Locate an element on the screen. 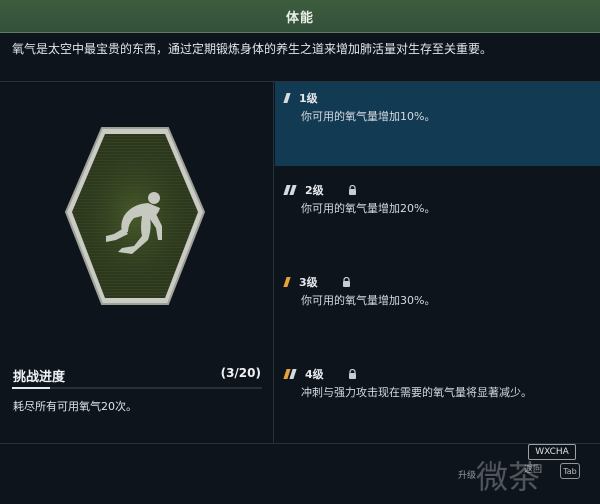  title-bar: 体能 is located at coordinates (300, 16).